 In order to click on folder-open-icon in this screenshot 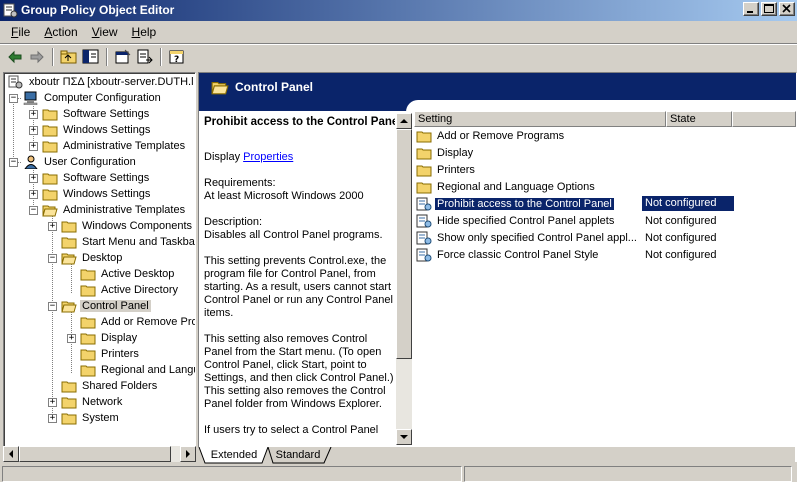, I will do `click(69, 307)`.